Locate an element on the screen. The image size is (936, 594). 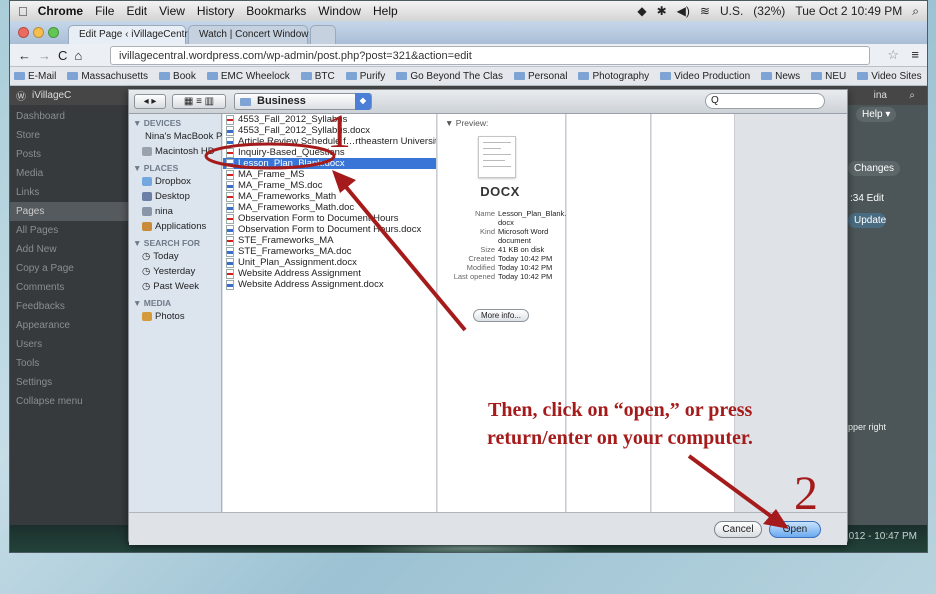
view-mode-buttons: ▦ ≡ ▥ is located at coordinates (199, 101).